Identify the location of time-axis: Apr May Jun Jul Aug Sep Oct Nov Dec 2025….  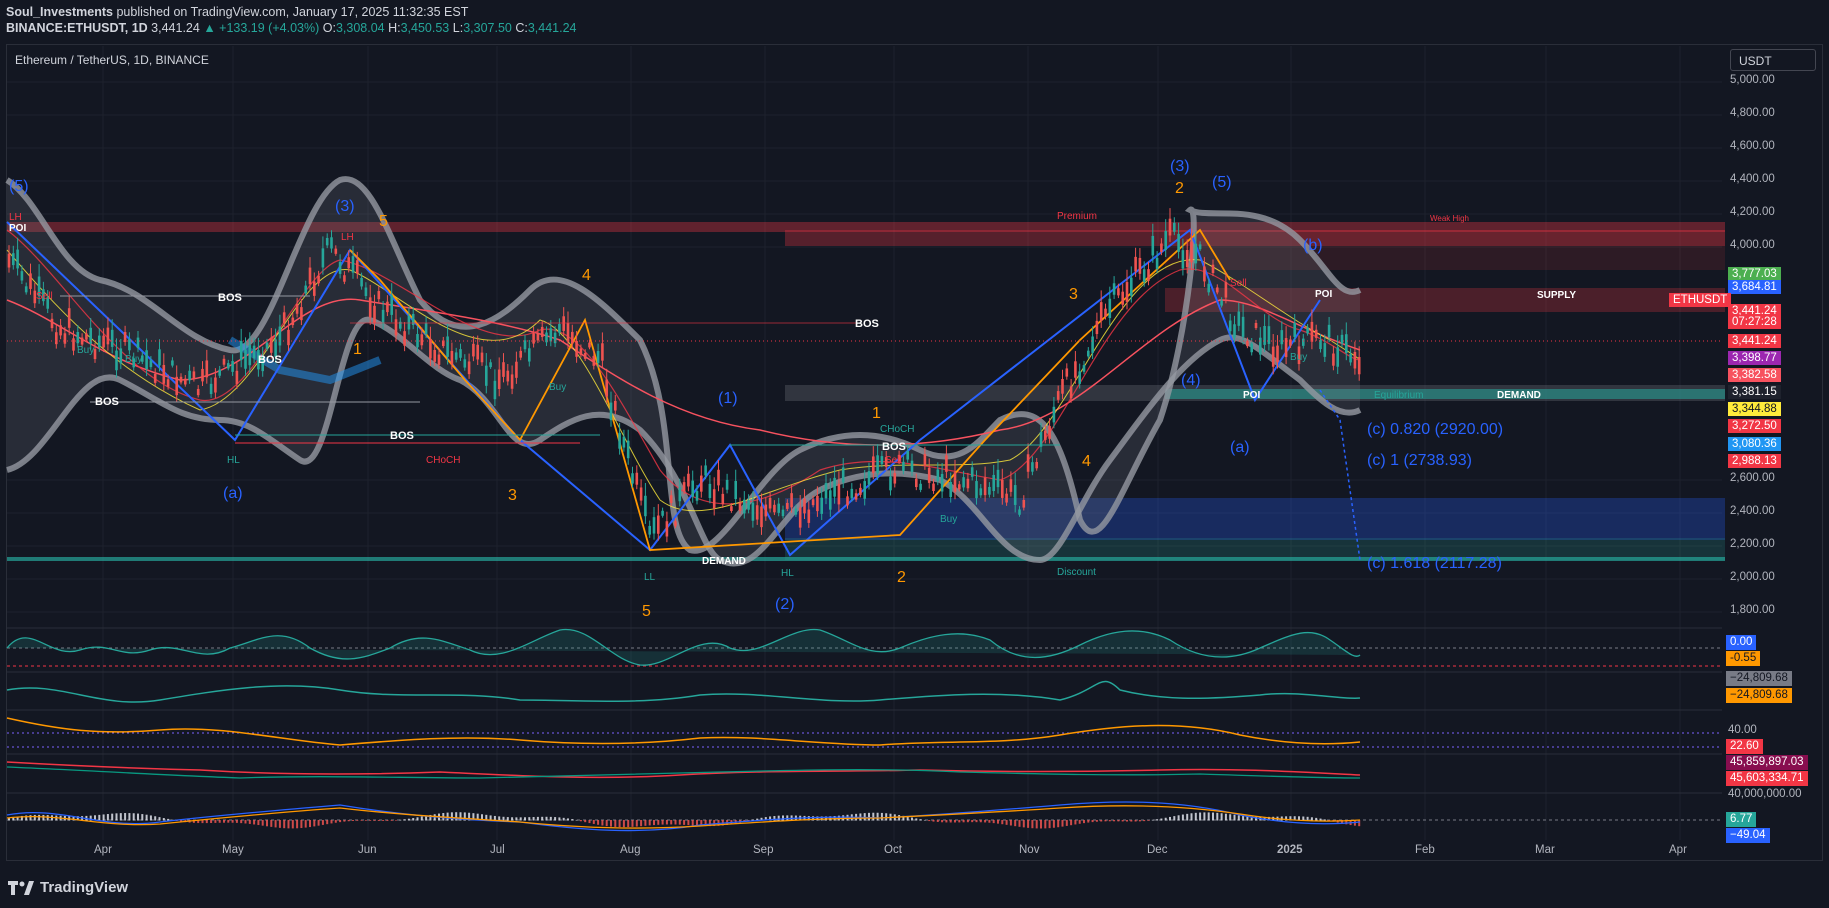
(867, 853).